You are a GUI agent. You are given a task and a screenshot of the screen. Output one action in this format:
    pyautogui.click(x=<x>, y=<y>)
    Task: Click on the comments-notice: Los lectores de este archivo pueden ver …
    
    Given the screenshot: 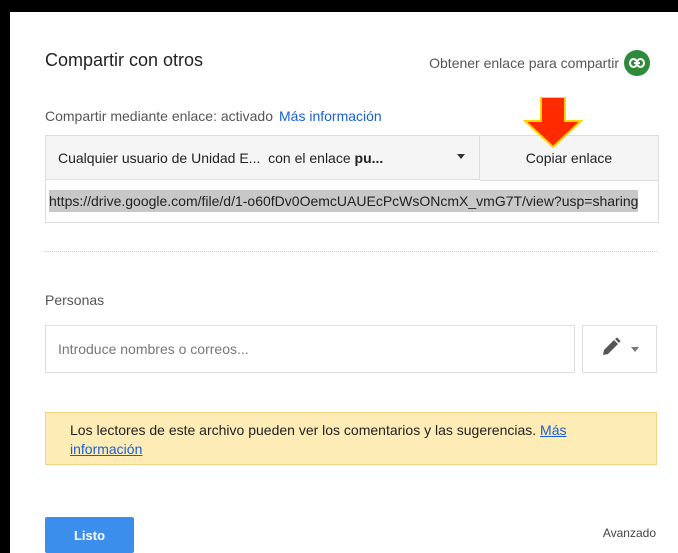 What is the action you would take?
    pyautogui.click(x=351, y=438)
    